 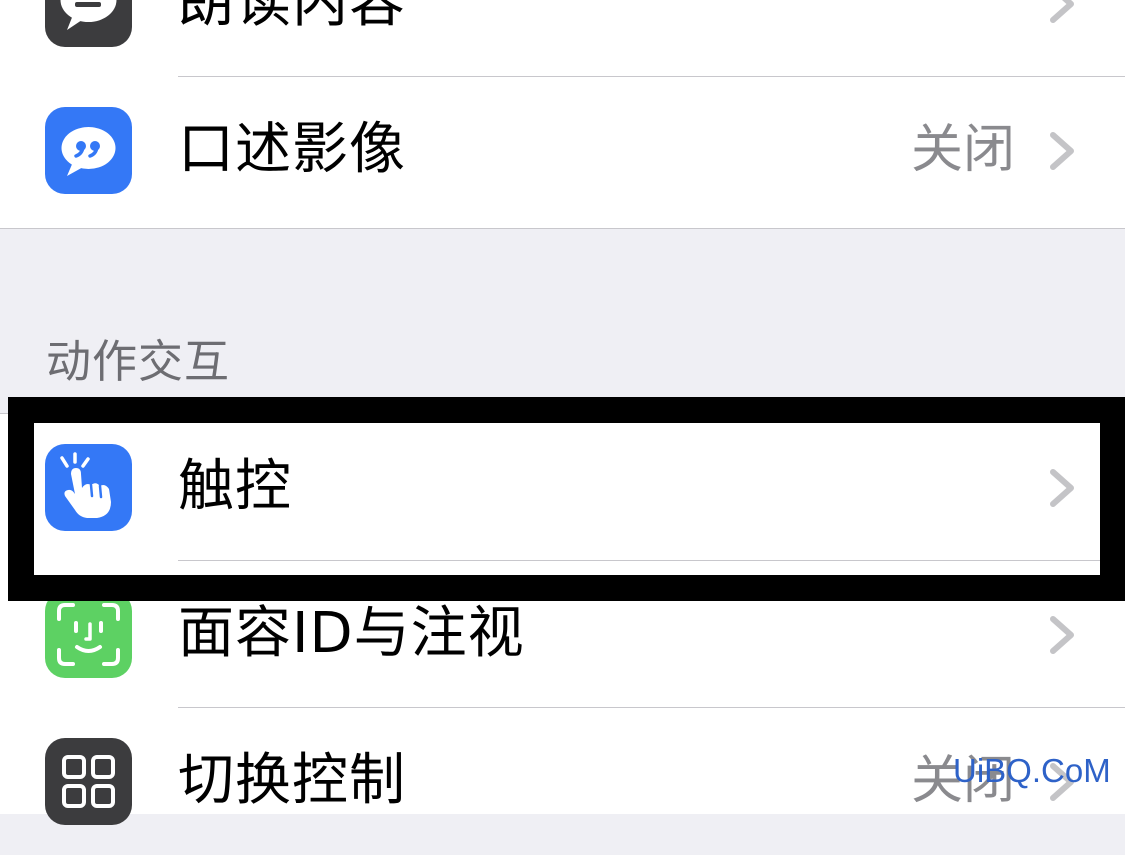 I want to click on row-label: 触控, so click(x=235, y=486).